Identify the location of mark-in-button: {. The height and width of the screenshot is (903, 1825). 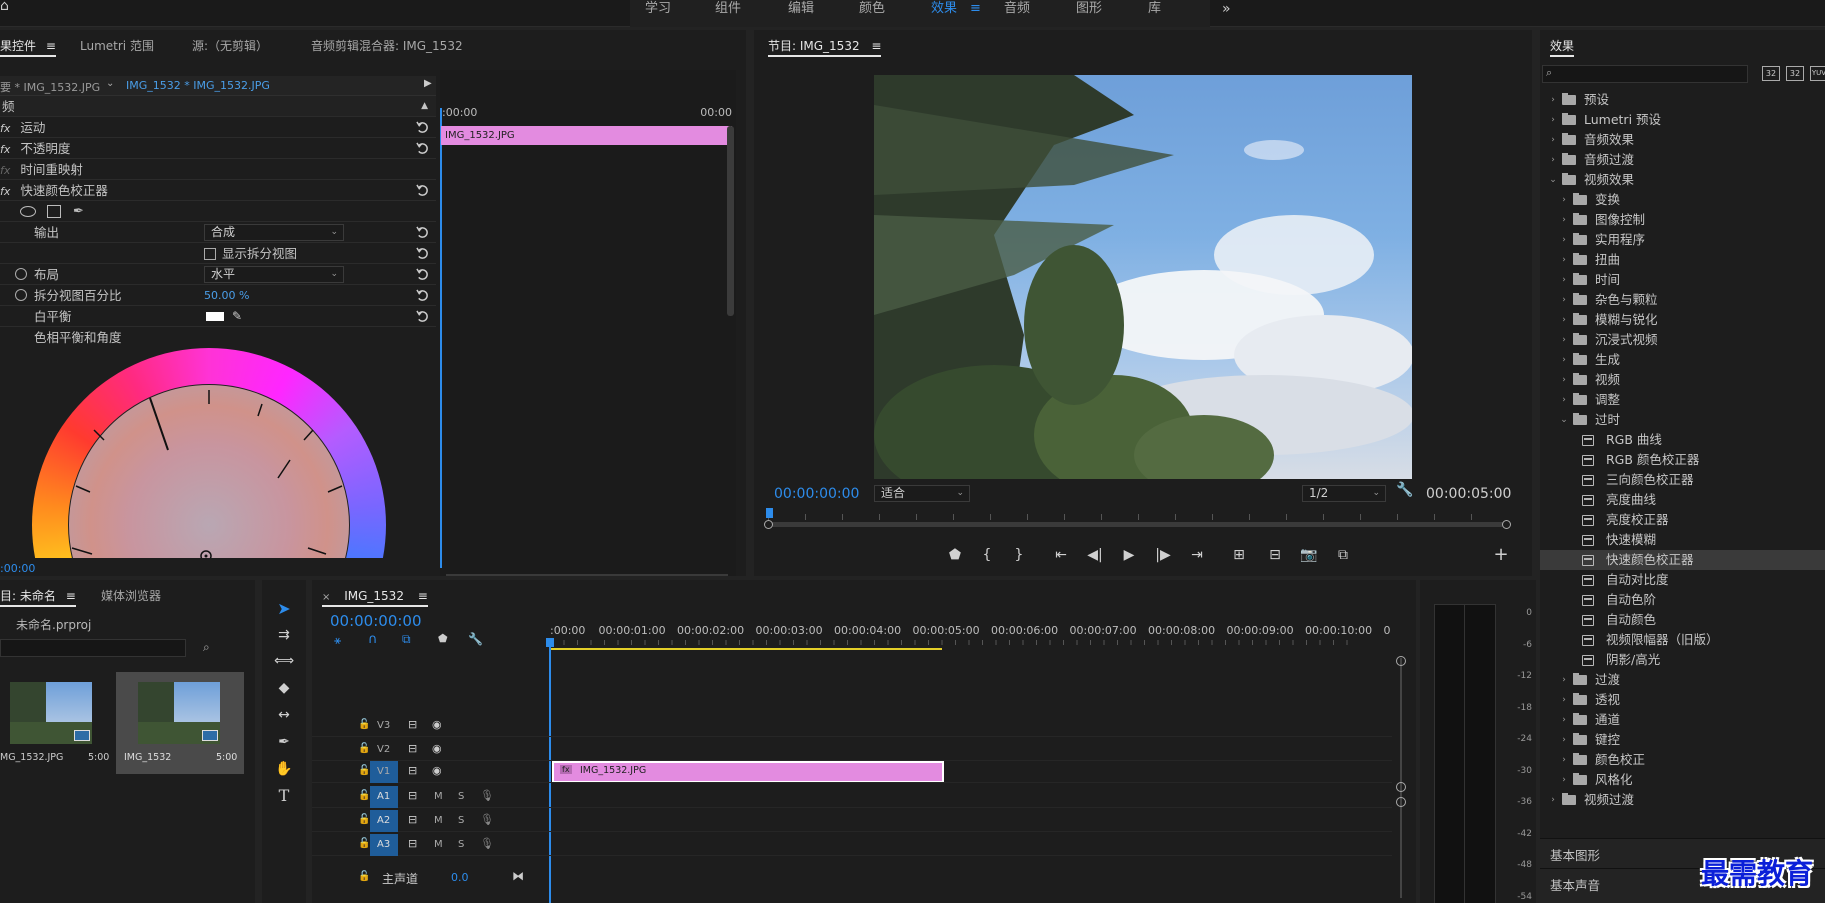
(987, 555).